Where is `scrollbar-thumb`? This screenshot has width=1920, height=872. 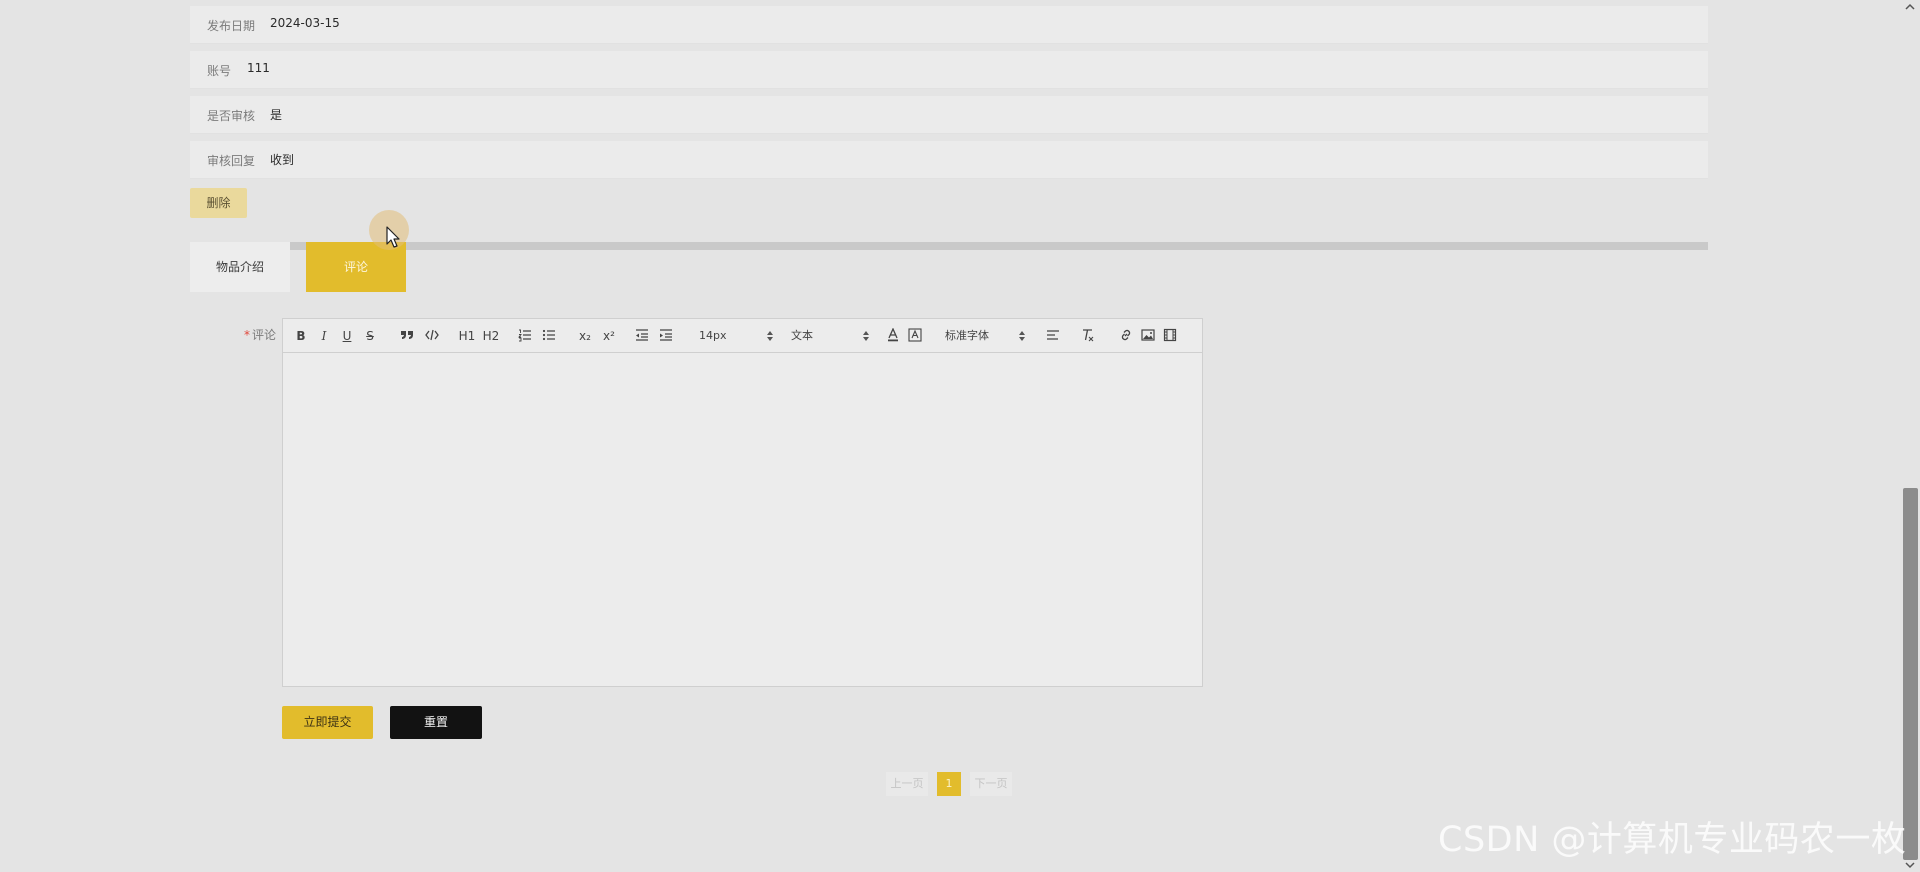
scrollbar-thumb is located at coordinates (1910, 674).